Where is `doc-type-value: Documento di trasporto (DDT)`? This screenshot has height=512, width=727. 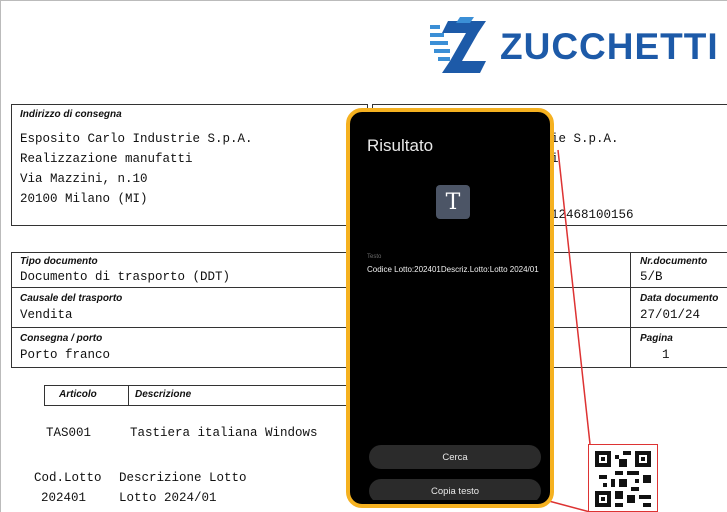 doc-type-value: Documento di trasporto (DDT) is located at coordinates (125, 277).